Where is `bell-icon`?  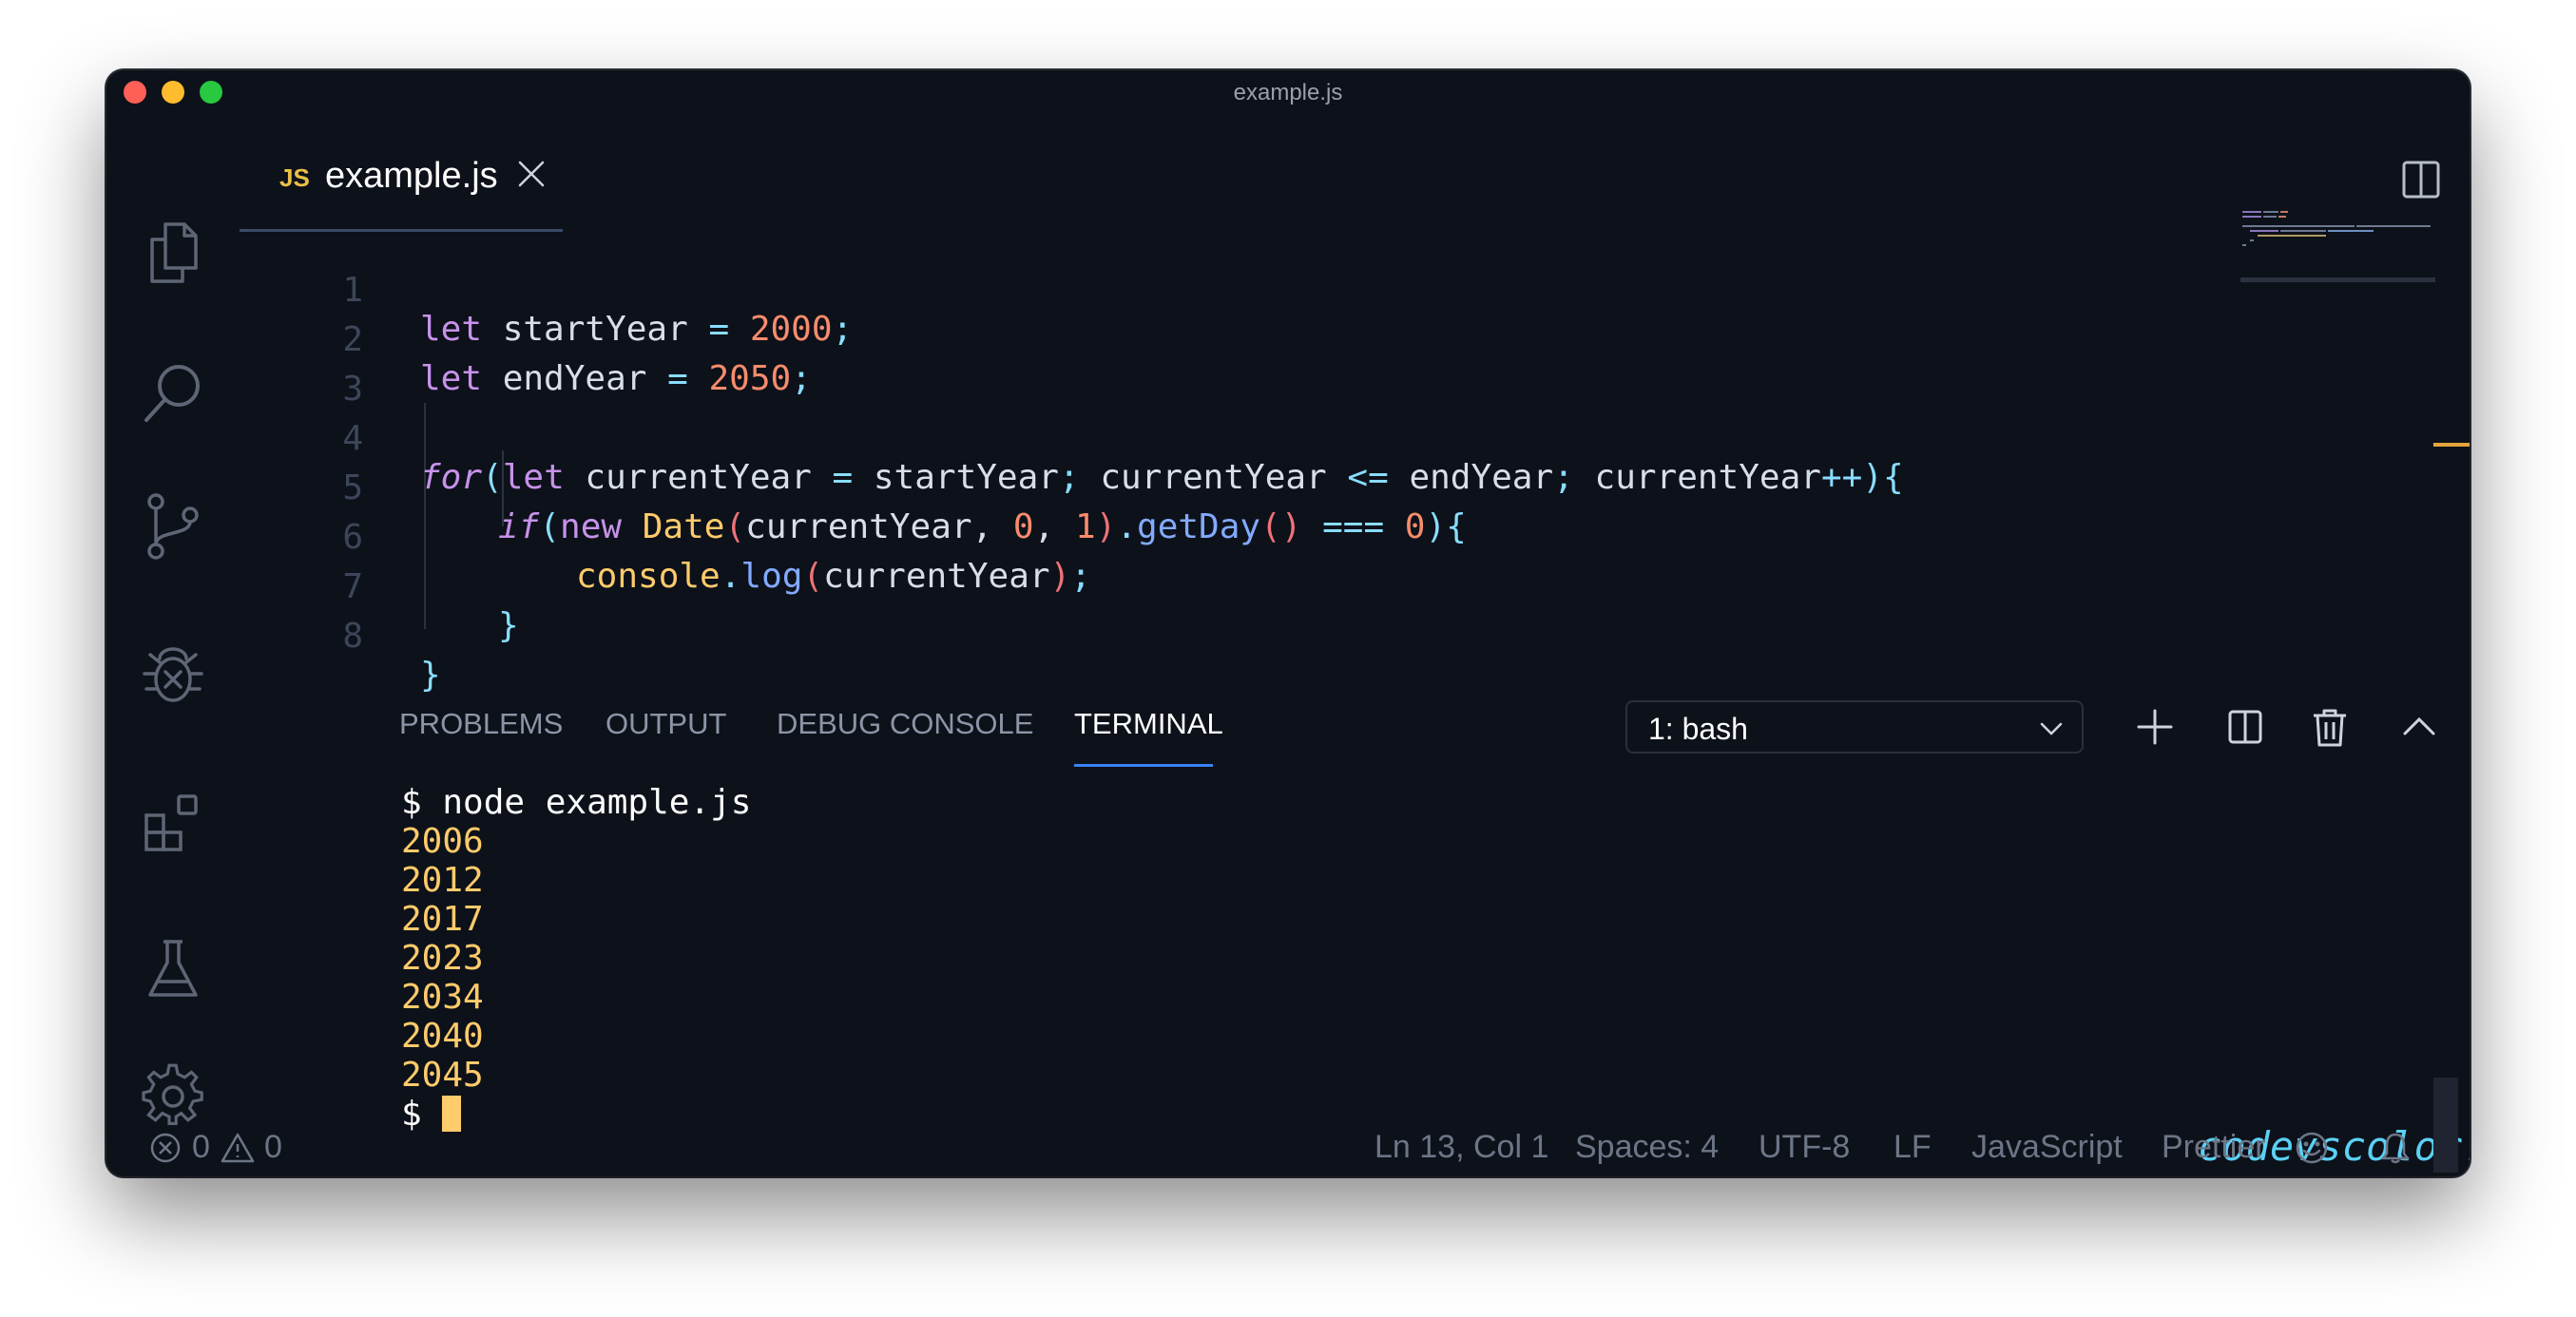 bell-icon is located at coordinates (2396, 1148).